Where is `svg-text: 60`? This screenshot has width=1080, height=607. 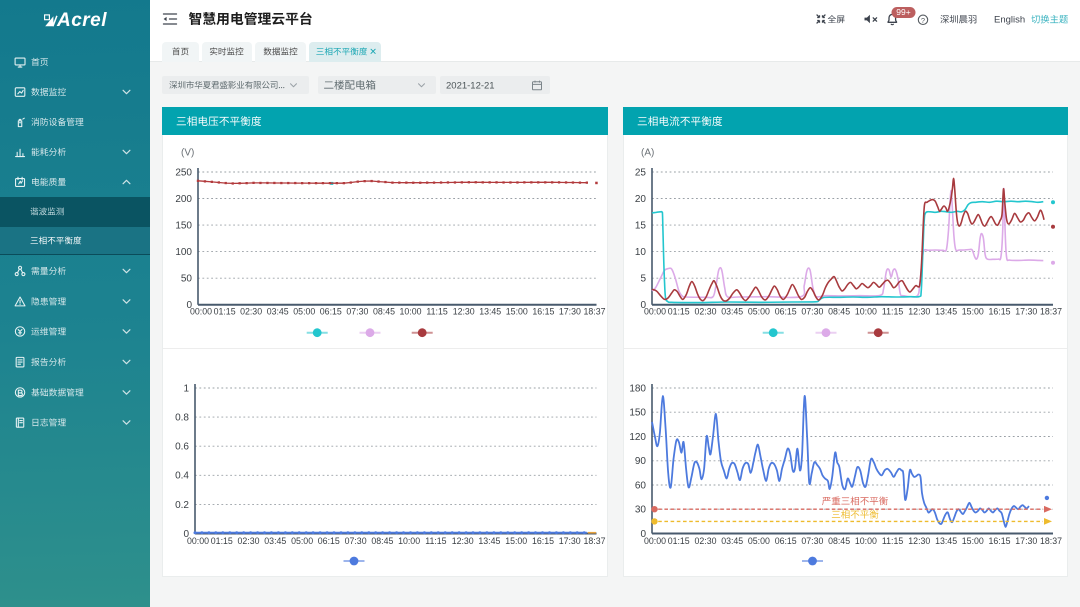 svg-text: 60 is located at coordinates (641, 485).